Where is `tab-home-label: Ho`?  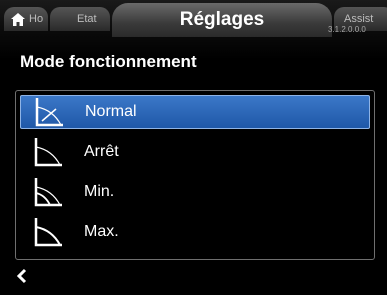 tab-home-label: Ho is located at coordinates (36, 19).